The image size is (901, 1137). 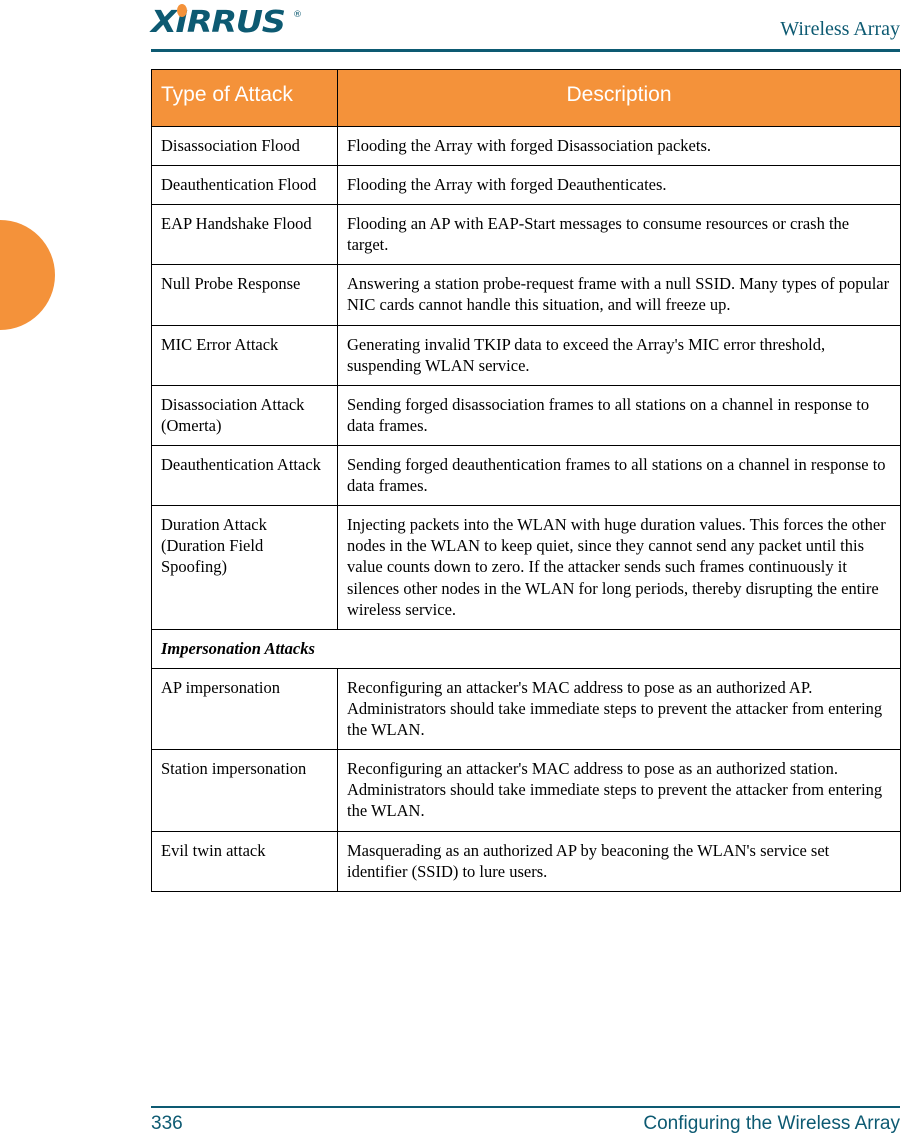 I want to click on footer-section-title: Configuring the Wireless Array, so click(x=771, y=1123).